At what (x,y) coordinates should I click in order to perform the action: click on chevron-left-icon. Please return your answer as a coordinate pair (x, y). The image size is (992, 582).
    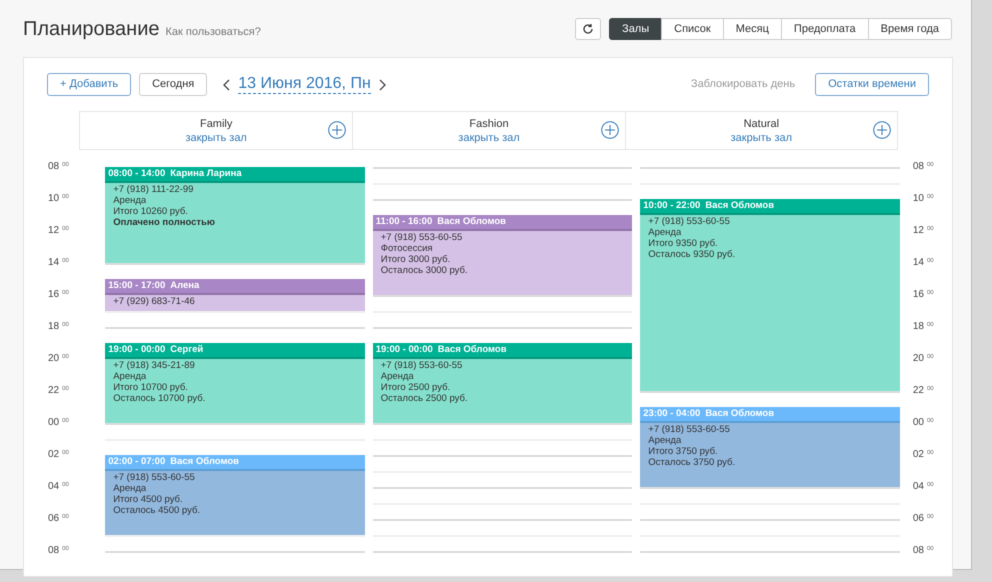
    Looking at the image, I should click on (226, 84).